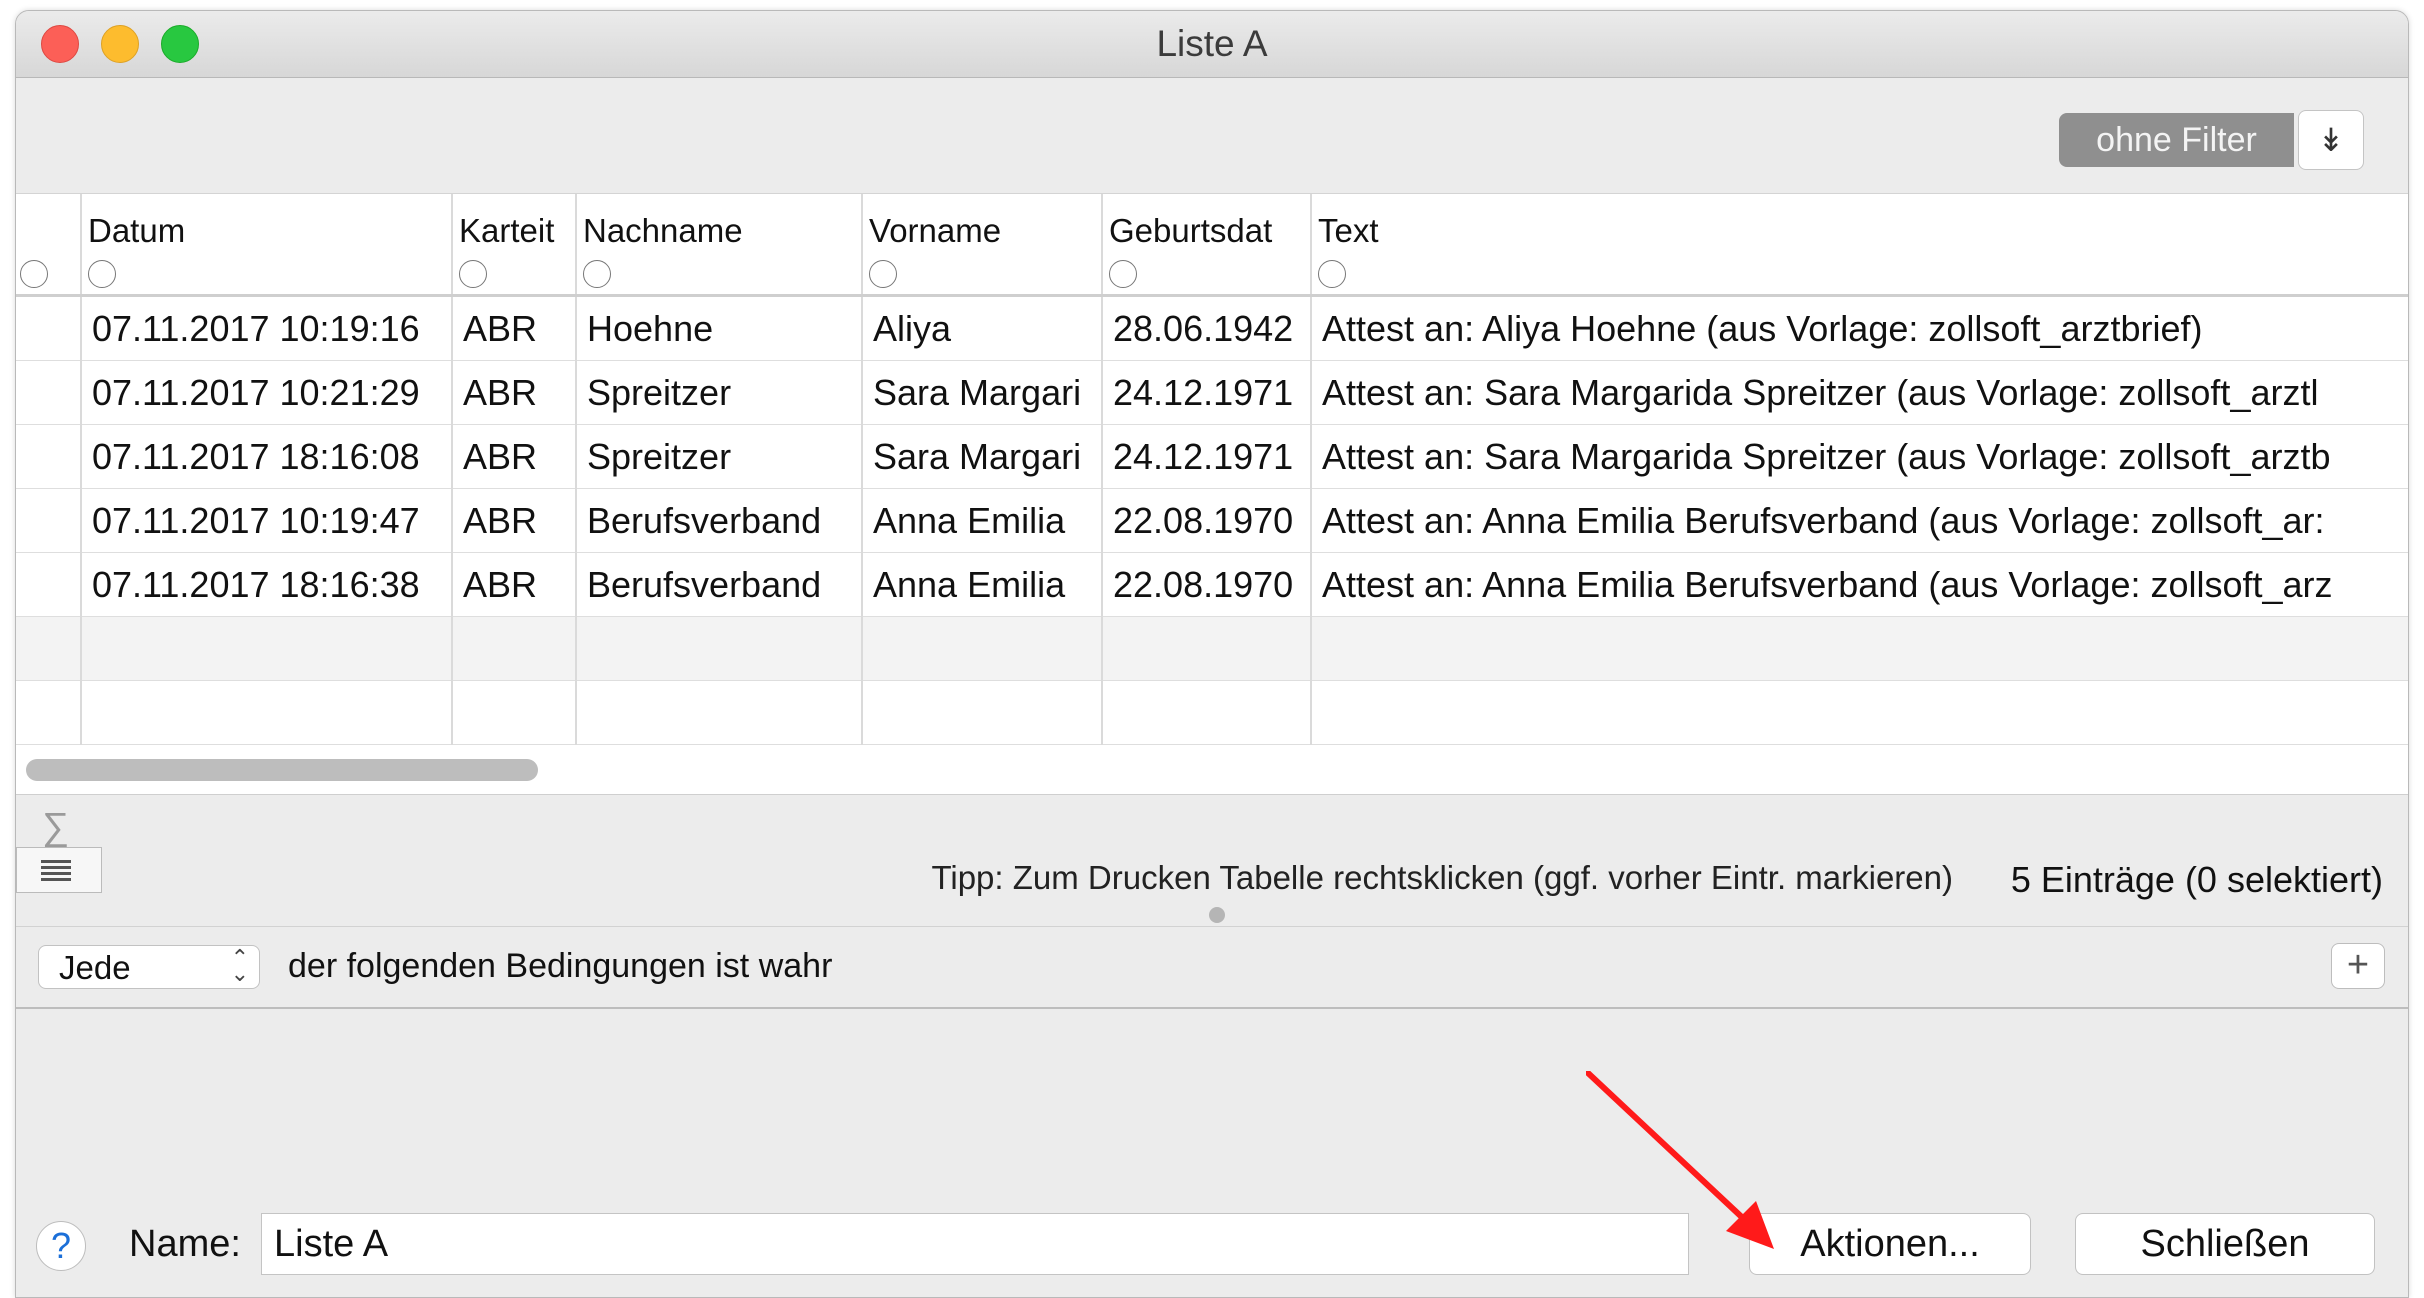 The height and width of the screenshot is (1298, 2424). What do you see at coordinates (1860, 244) in the screenshot?
I see `column-header-text: Text` at bounding box center [1860, 244].